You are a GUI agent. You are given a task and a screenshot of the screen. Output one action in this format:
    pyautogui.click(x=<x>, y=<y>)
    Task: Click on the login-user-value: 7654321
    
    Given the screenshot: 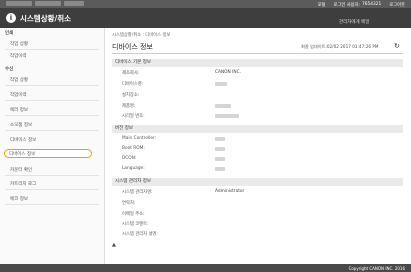 What is the action you would take?
    pyautogui.click(x=372, y=4)
    